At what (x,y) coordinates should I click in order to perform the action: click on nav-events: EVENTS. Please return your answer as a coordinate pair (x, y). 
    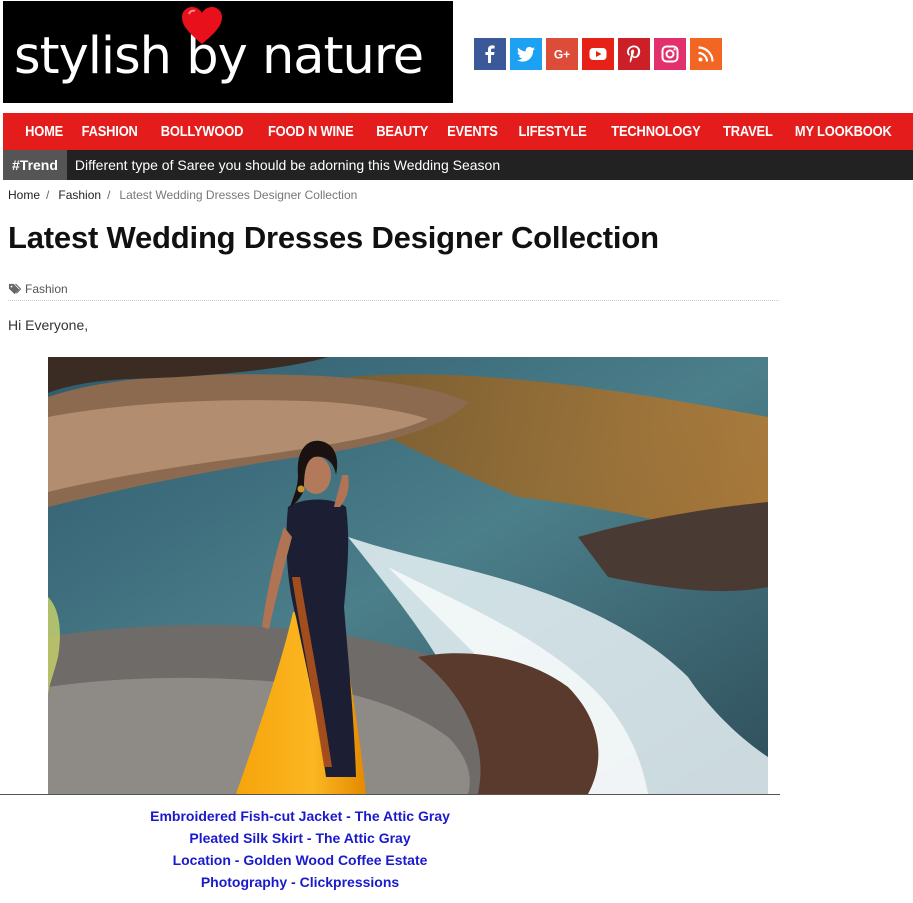
    Looking at the image, I should click on (472, 131).